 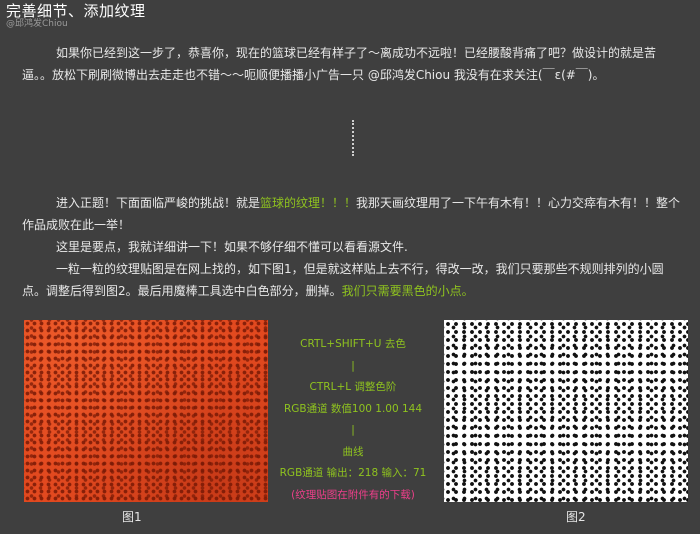 I want to click on step-levels-values: RGB通道 数值100 1.00 144, so click(x=353, y=408).